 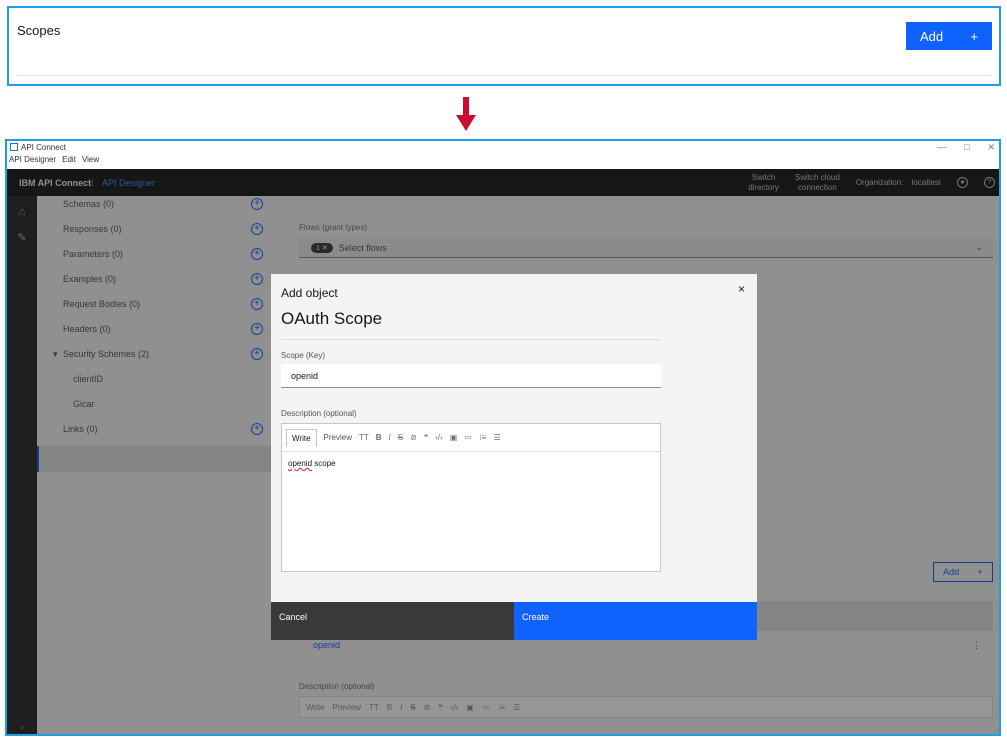 What do you see at coordinates (324, 463) in the screenshot?
I see `description-rest: scope` at bounding box center [324, 463].